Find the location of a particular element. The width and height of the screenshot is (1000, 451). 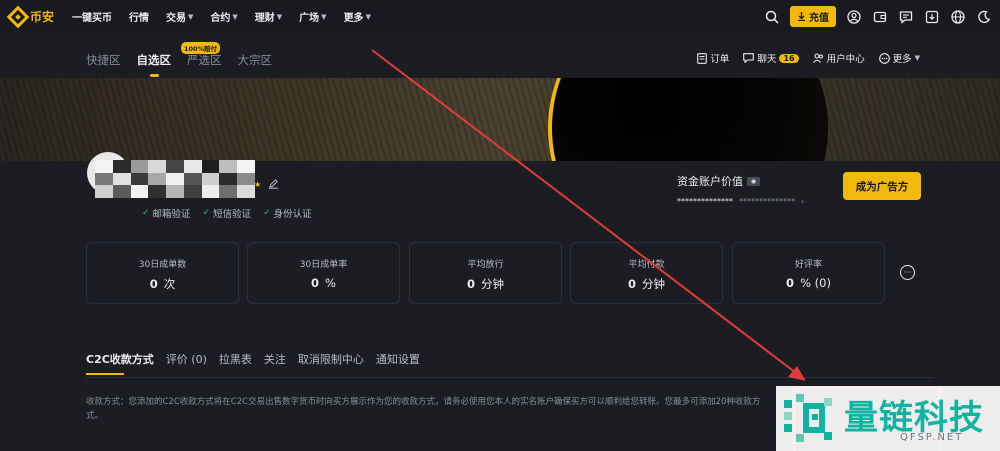

watermark-sub: QFSP.NET is located at coordinates (932, 437).